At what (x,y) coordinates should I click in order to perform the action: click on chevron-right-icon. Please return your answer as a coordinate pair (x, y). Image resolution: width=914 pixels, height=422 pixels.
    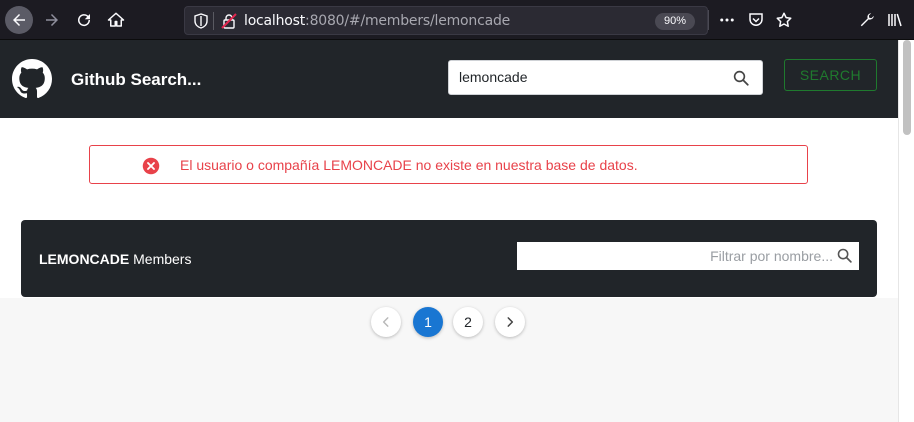
    Looking at the image, I should click on (510, 322).